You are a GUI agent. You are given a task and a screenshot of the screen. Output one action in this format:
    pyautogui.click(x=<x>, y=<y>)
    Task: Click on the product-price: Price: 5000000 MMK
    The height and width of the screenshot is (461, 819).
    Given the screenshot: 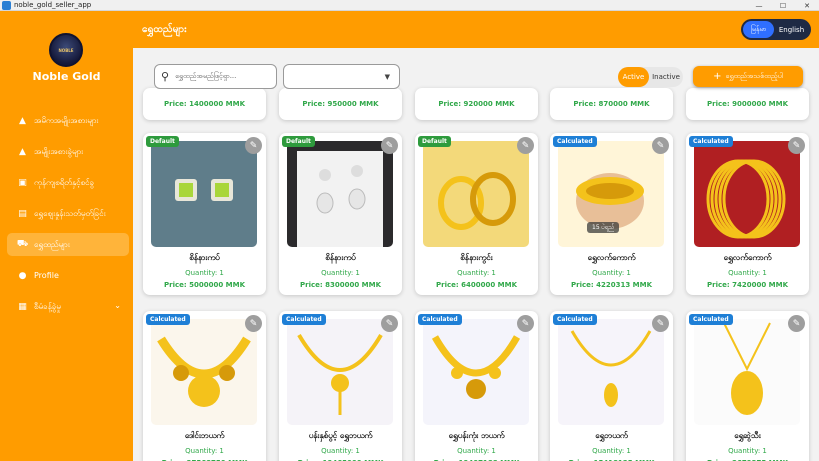 What is the action you would take?
    pyautogui.click(x=204, y=285)
    